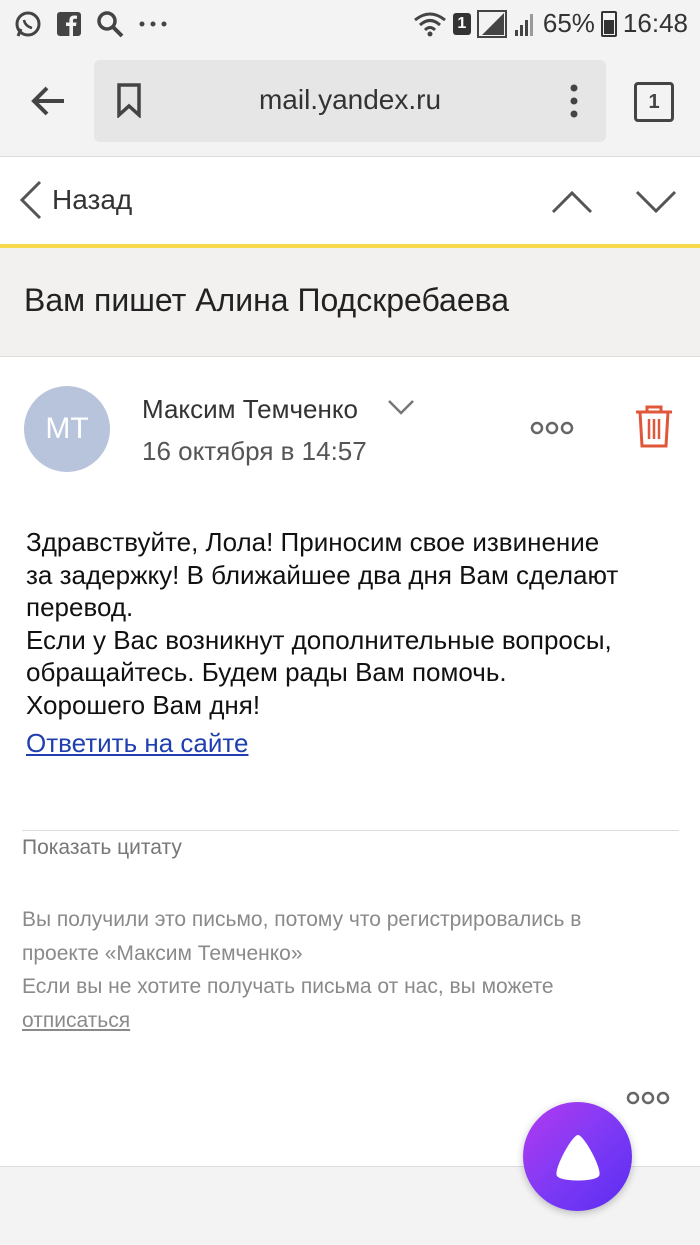 The height and width of the screenshot is (1245, 700). Describe the element at coordinates (429, 24) in the screenshot. I see `wifi-icon` at that location.